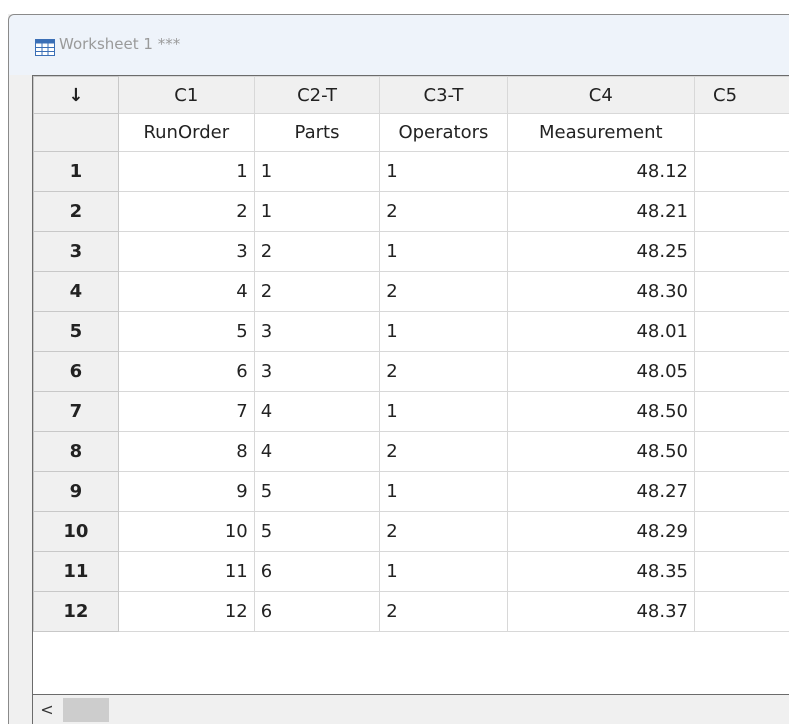 This screenshot has width=789, height=724. What do you see at coordinates (741, 95) in the screenshot?
I see `column-id-c5: C5` at bounding box center [741, 95].